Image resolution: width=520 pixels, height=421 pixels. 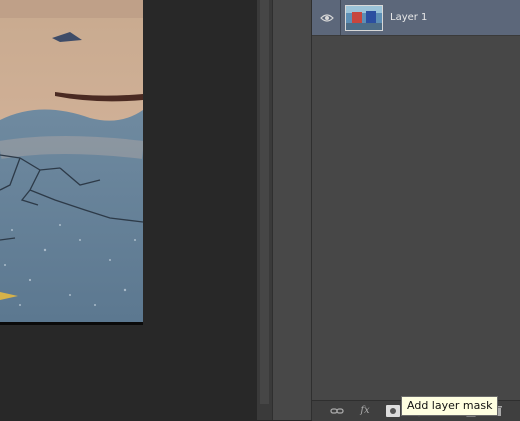 What do you see at coordinates (264, 202) in the screenshot?
I see `scrollbar-thumb` at bounding box center [264, 202].